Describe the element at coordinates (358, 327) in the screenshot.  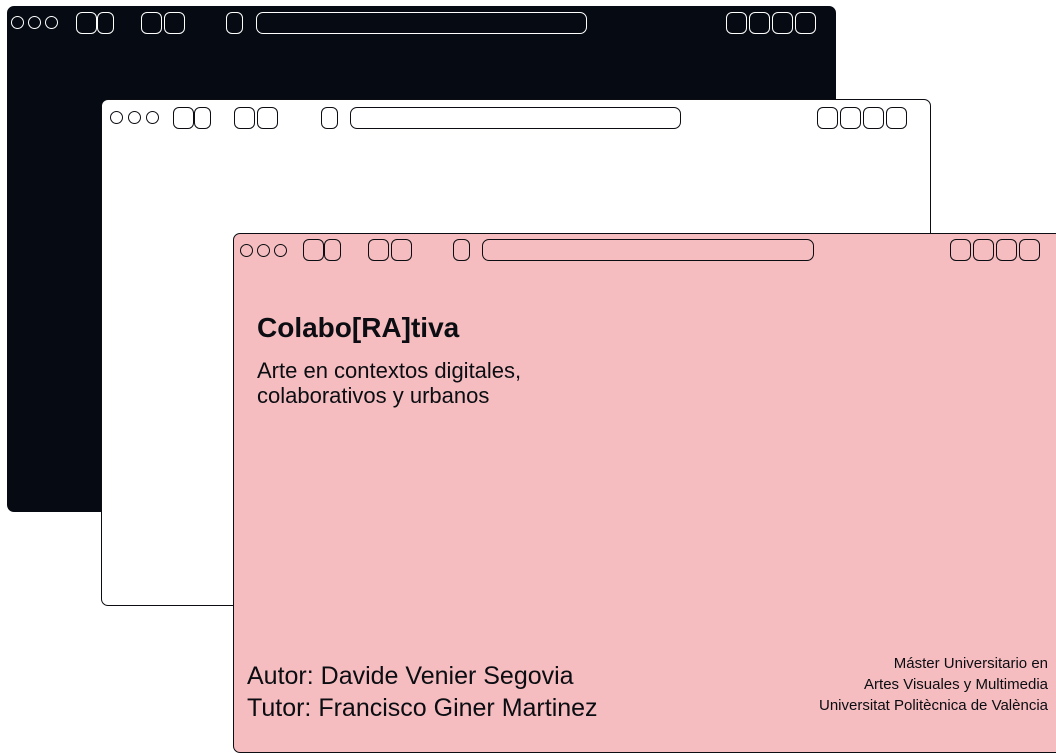
I see `page-title: Colabo[RA]tiva` at that location.